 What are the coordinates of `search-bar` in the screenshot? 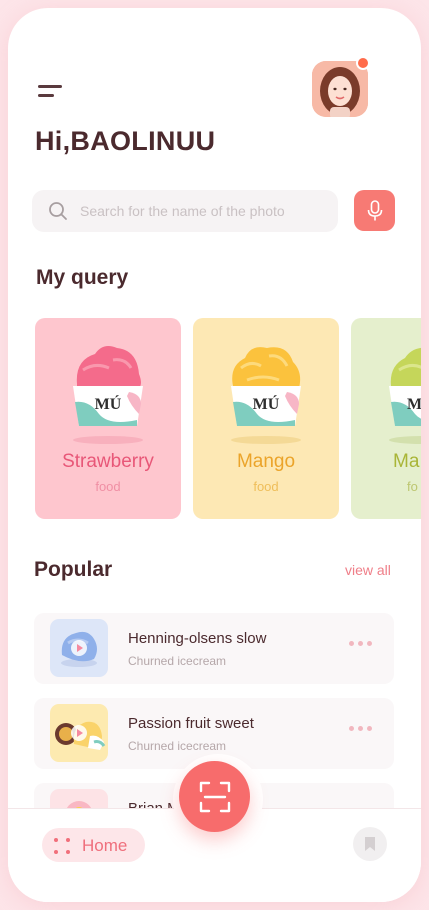 It's located at (185, 211).